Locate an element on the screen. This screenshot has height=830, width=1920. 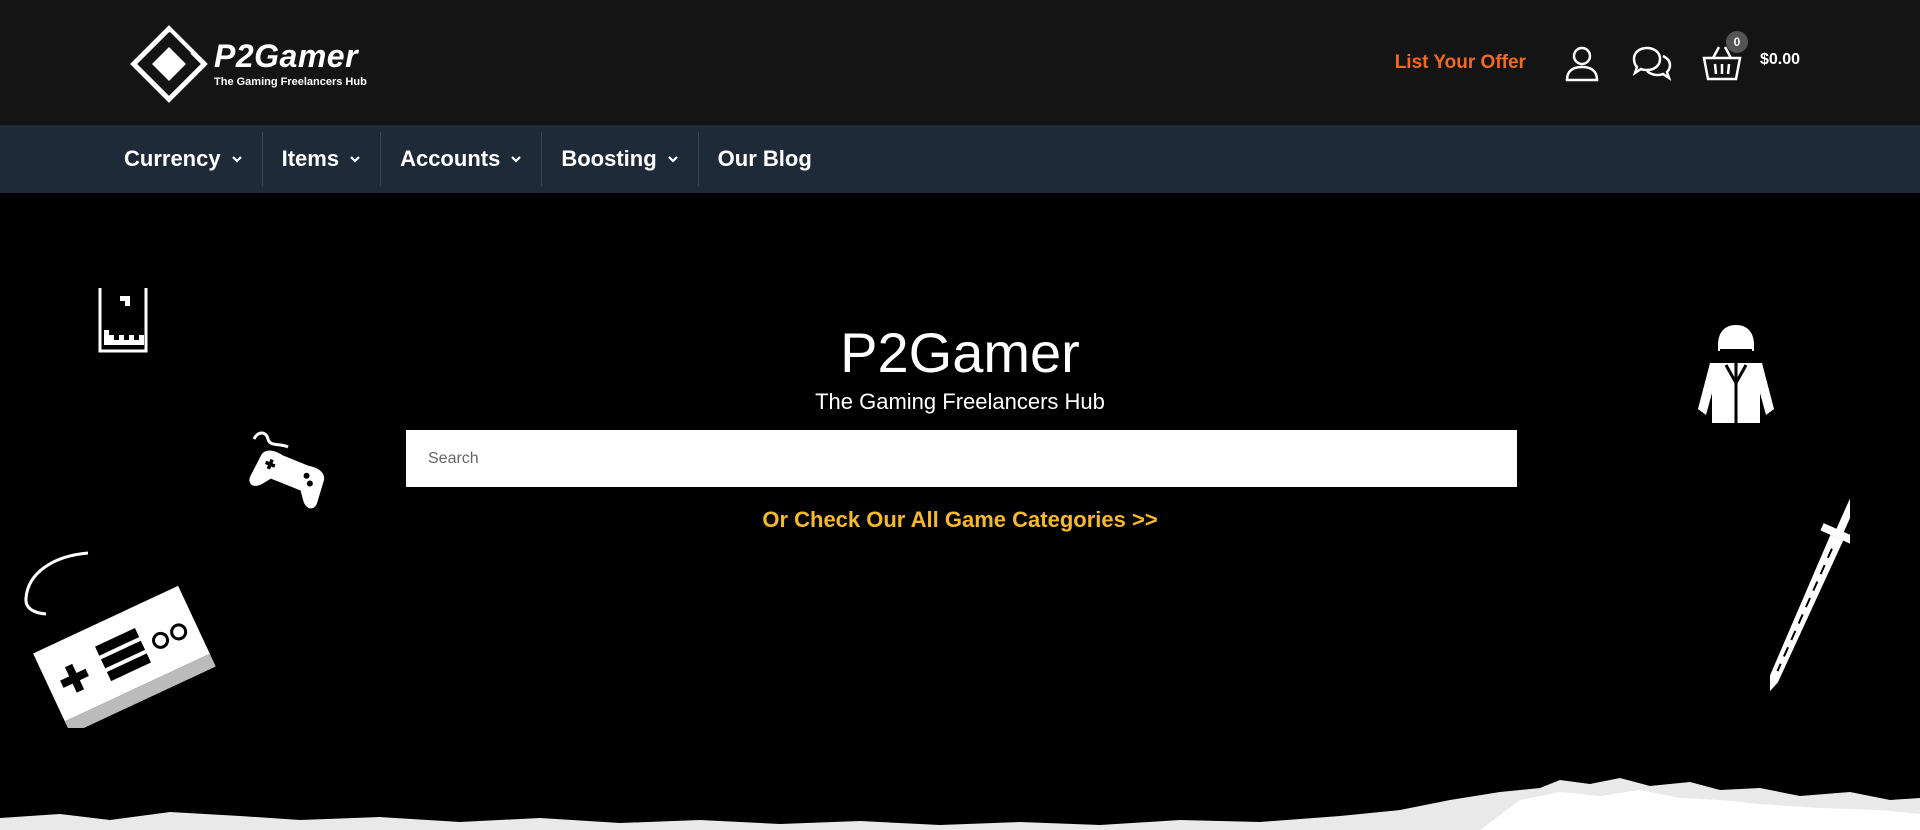
hero-title: P2Gamer is located at coordinates (960, 352).